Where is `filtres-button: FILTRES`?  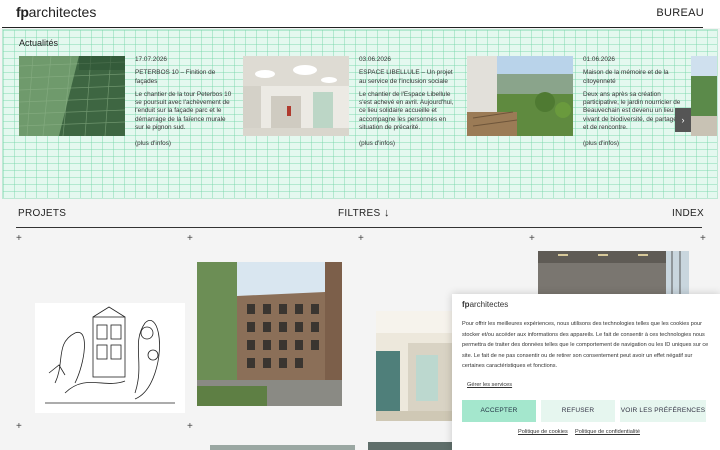 filtres-button: FILTRES is located at coordinates (359, 213).